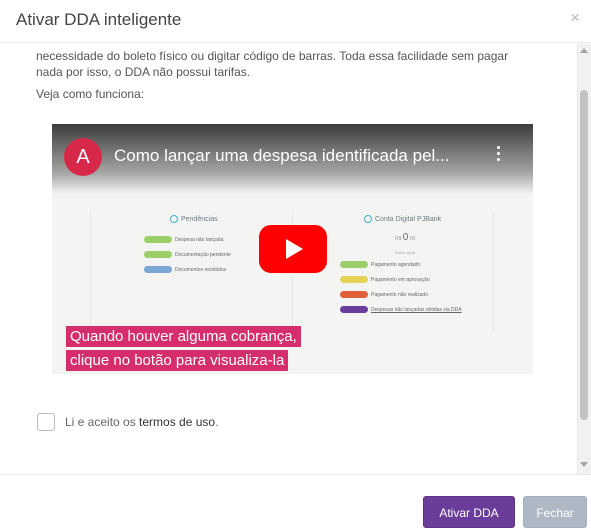 The height and width of the screenshot is (528, 591). Describe the element at coordinates (183, 239) in the screenshot. I see `pendencia-item: Despesa não lançada` at that location.